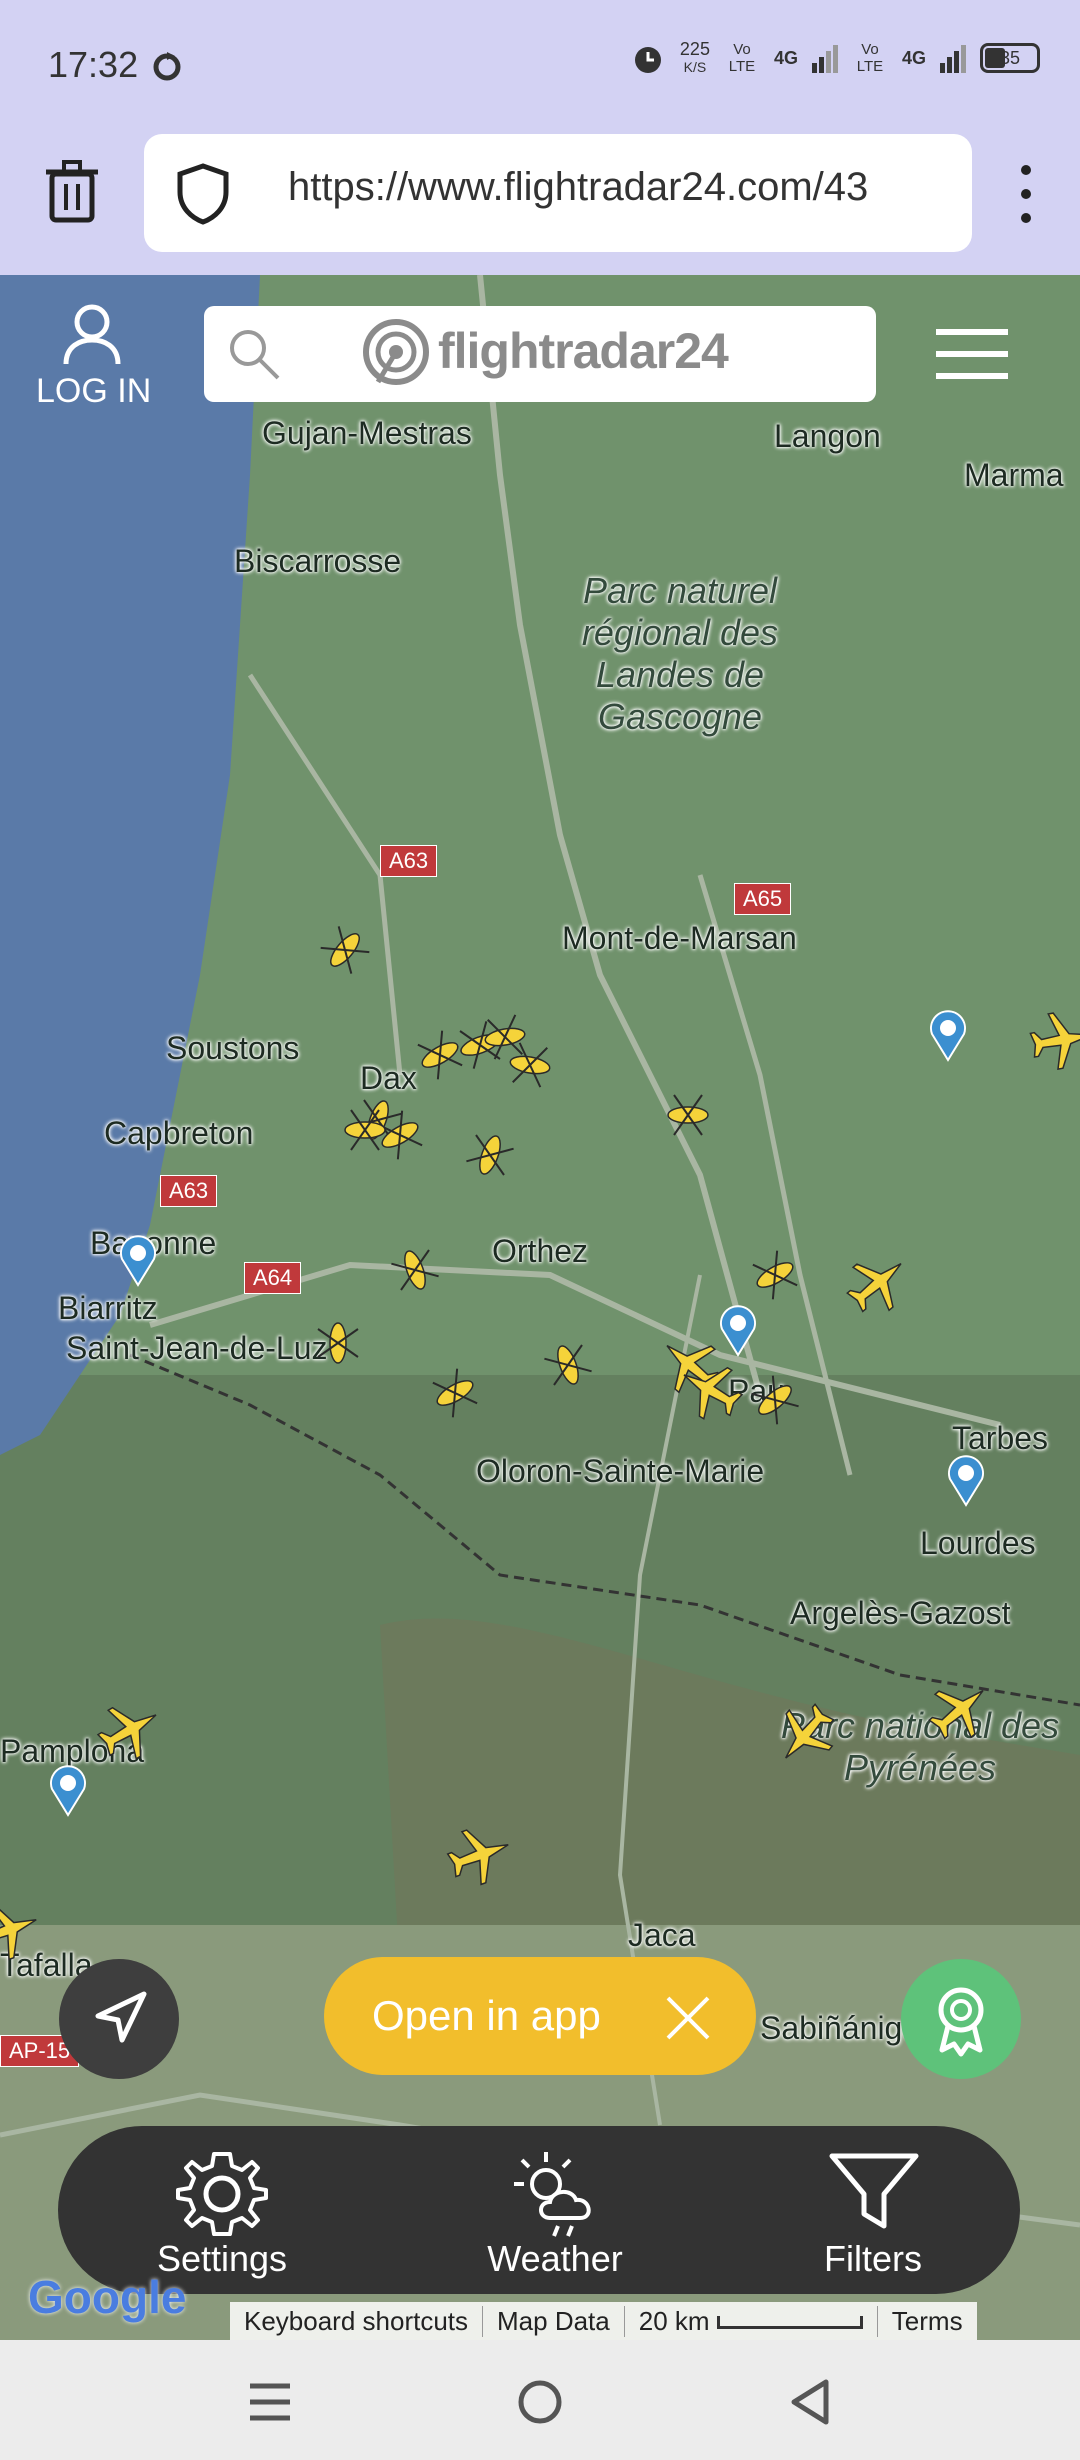 Image resolution: width=1080 pixels, height=2460 pixels. I want to click on settings-gear-icon, so click(222, 2194).